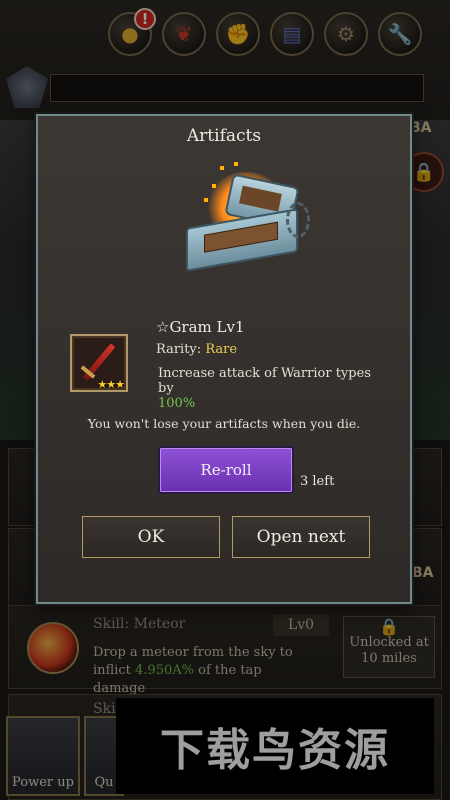 The width and height of the screenshot is (450, 800). What do you see at coordinates (111, 384) in the screenshot?
I see `rarity-stars: ★★★` at bounding box center [111, 384].